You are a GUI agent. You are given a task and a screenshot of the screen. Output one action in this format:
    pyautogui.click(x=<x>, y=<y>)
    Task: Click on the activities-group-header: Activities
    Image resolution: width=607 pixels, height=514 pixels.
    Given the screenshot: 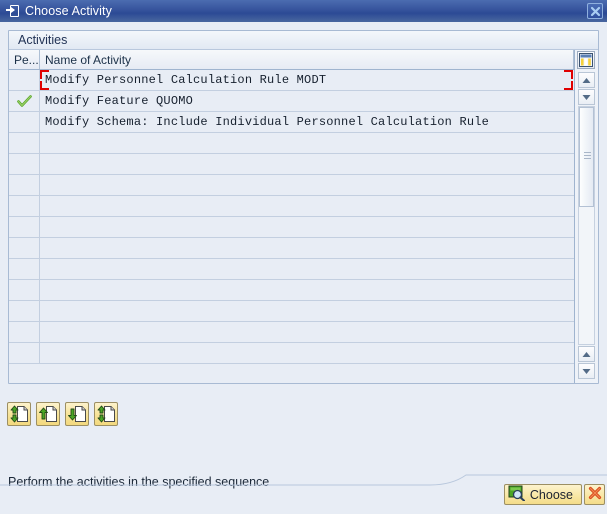 What is the action you would take?
    pyautogui.click(x=303, y=40)
    